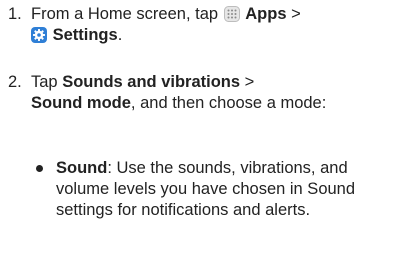 This screenshot has height=259, width=397. I want to click on settings-label: Settings, so click(85, 35).